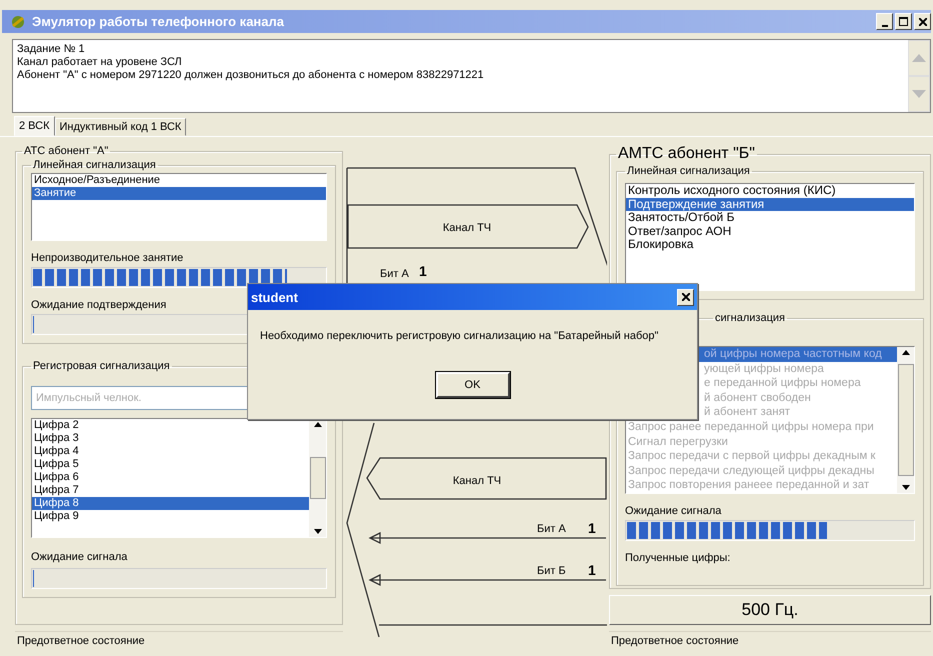 The width and height of the screenshot is (933, 656). Describe the element at coordinates (179, 207) in the screenshot. I see `line-signaling-list: Исходное/Разъединение Занятие` at that location.